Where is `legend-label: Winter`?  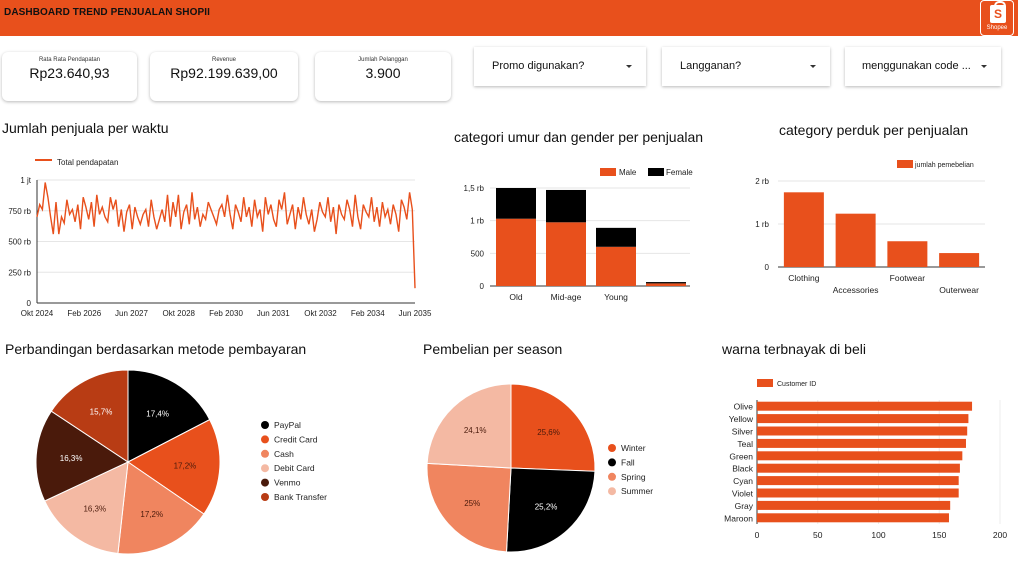 legend-label: Winter is located at coordinates (633, 448).